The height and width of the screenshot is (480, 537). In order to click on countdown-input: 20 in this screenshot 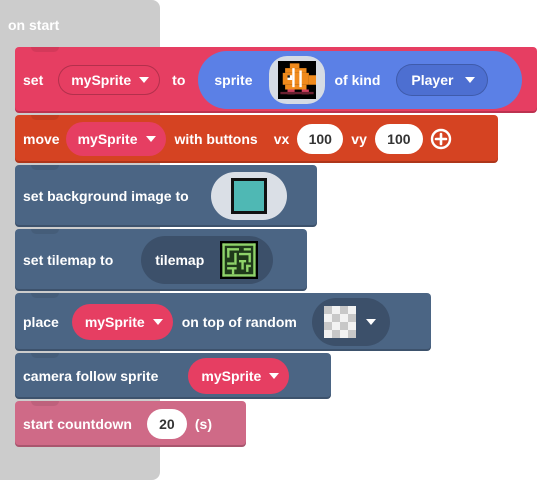, I will do `click(166, 424)`.